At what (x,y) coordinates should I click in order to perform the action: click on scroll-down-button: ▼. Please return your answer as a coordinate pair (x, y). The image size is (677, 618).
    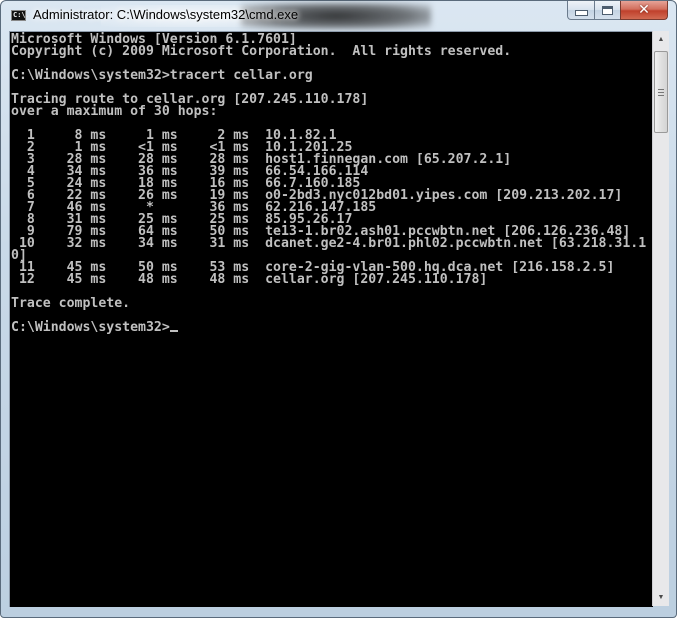
    Looking at the image, I should click on (661, 597).